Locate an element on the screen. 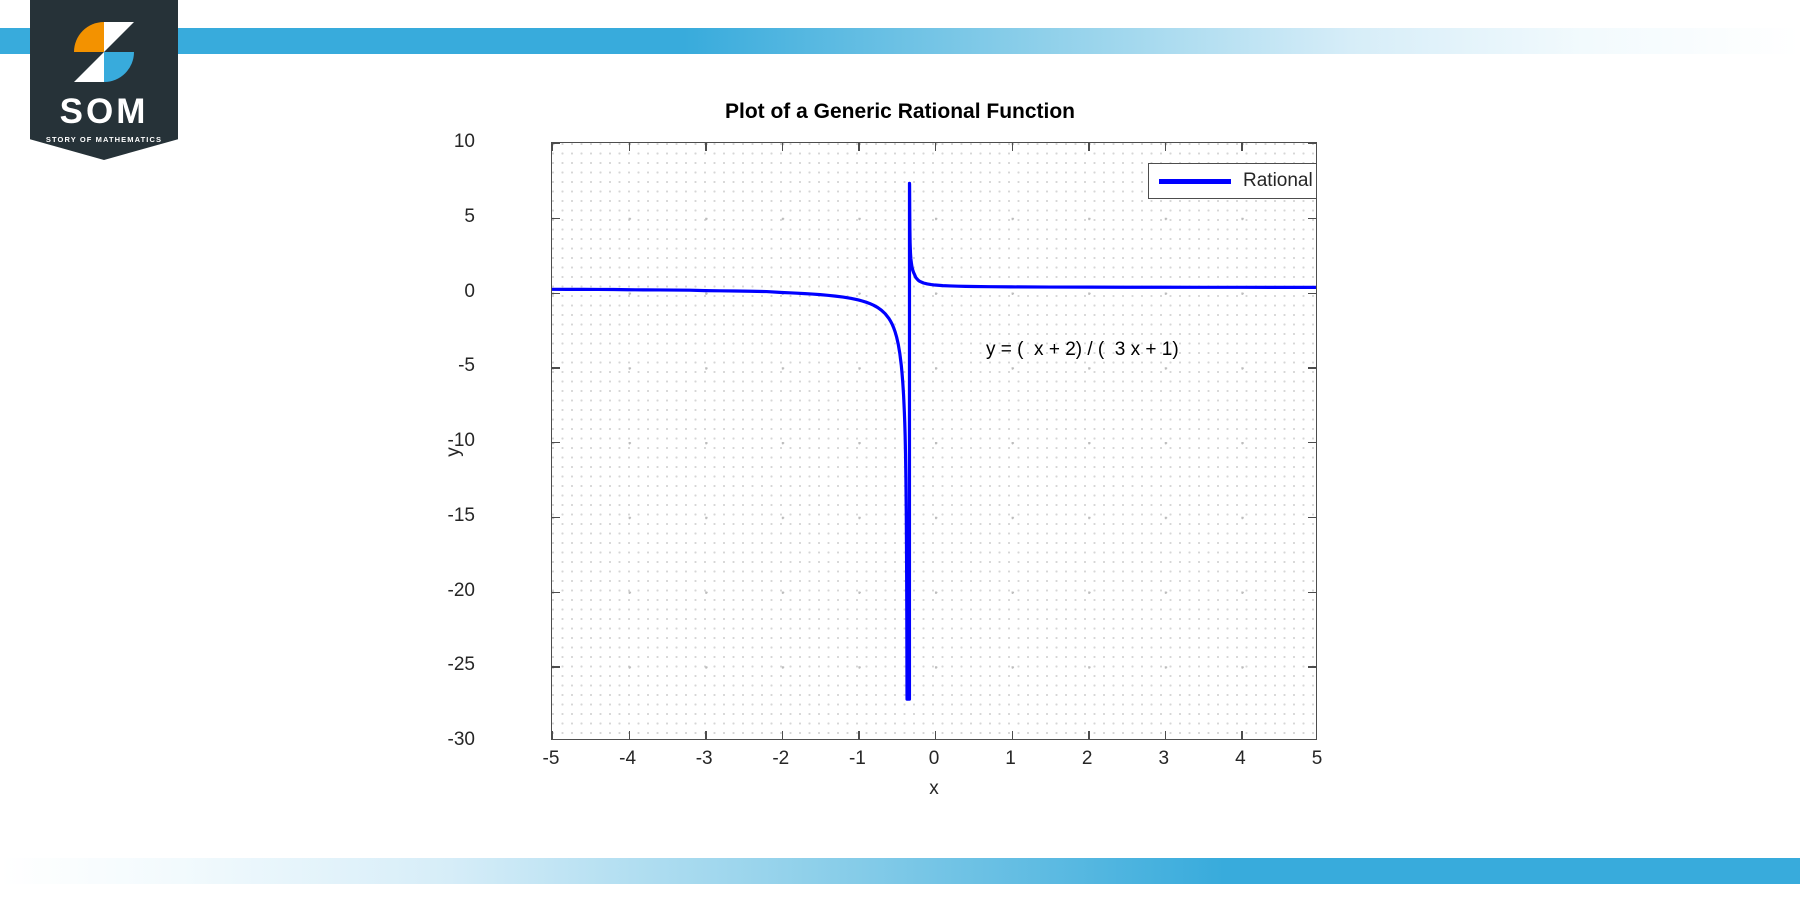 The image size is (1800, 900). logo-tagline: STORY OF MATHEMATICS is located at coordinates (104, 139).